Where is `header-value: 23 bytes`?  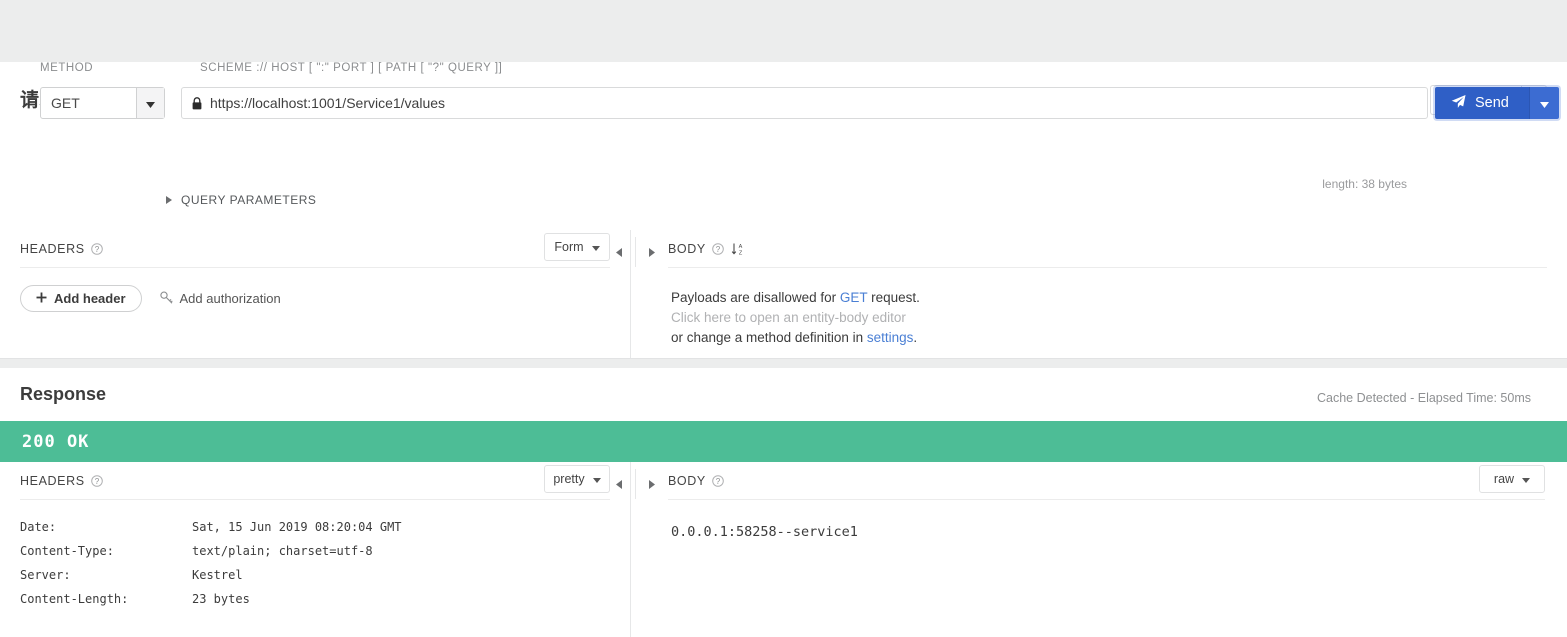 header-value: 23 bytes is located at coordinates (221, 599).